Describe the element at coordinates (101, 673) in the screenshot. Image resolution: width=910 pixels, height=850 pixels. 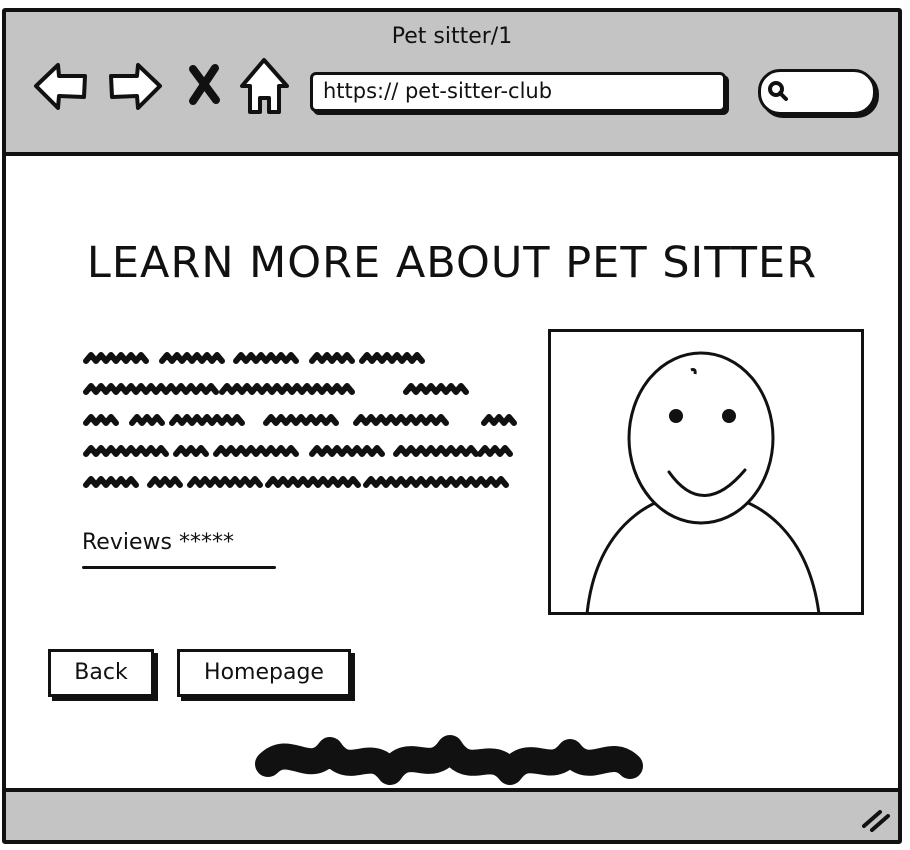
I see `back-button: Back` at that location.